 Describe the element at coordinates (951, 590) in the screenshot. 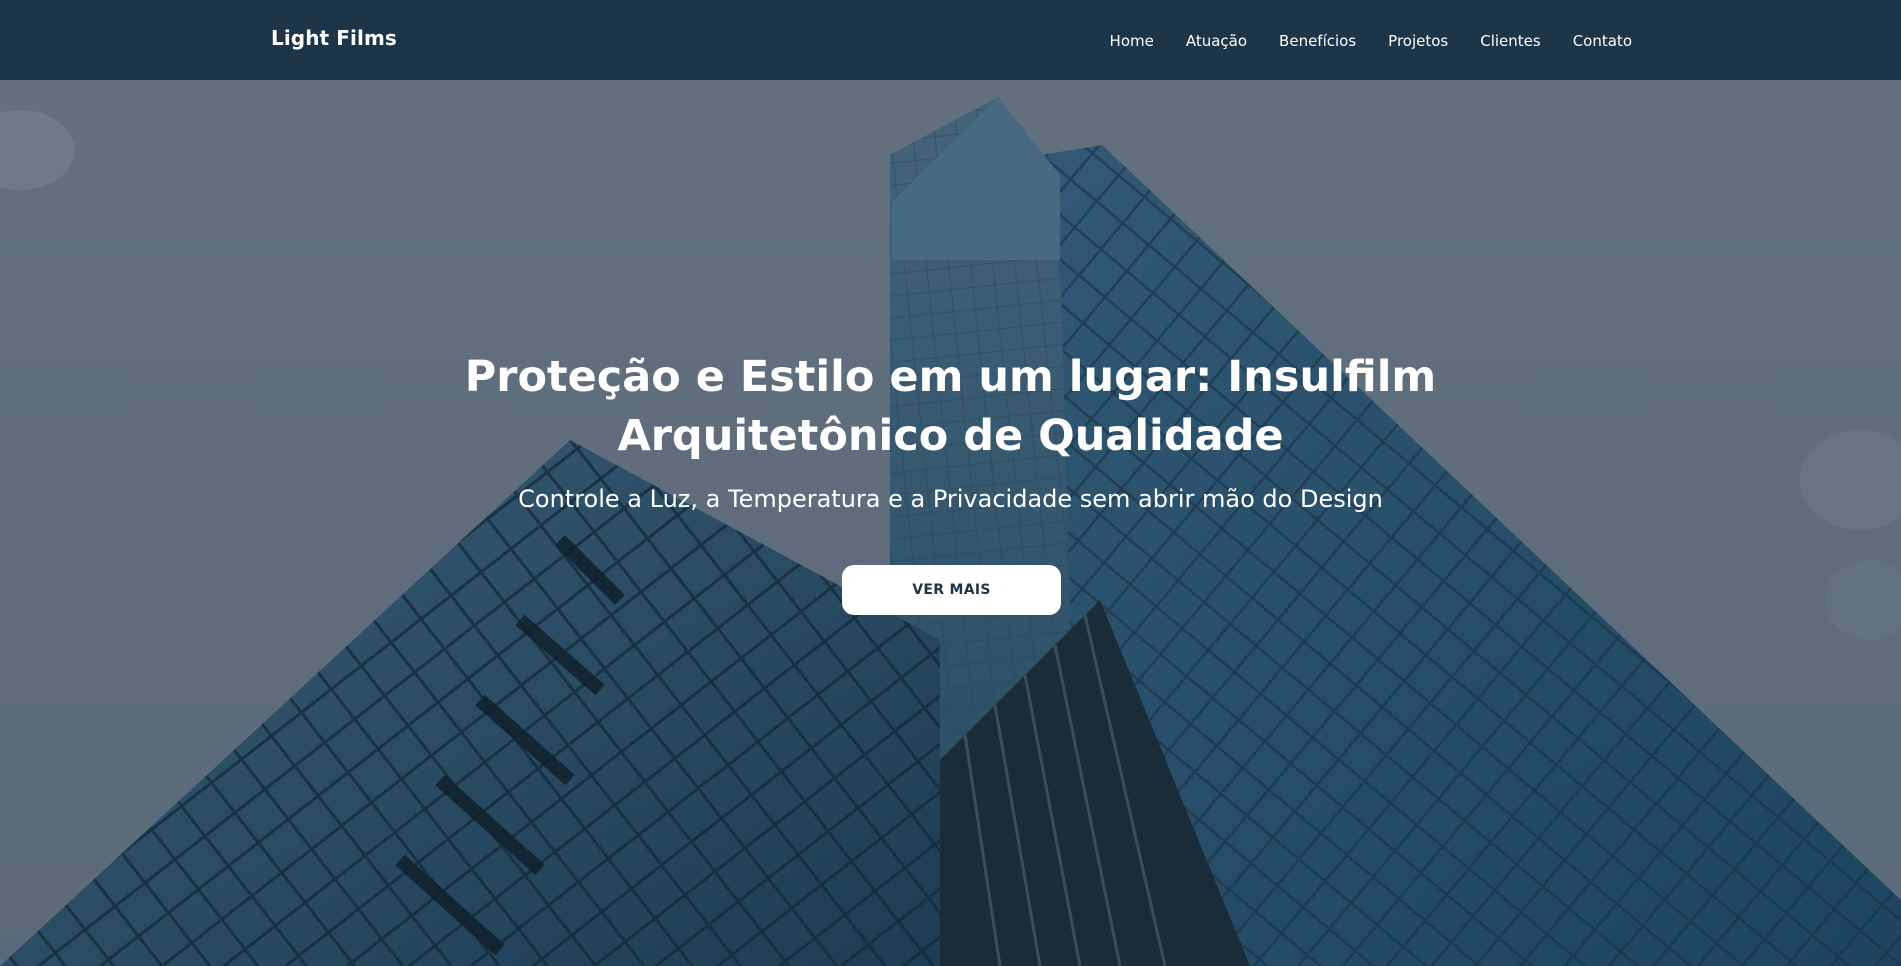

I see `ver-mais-button: VER MAIS` at that location.